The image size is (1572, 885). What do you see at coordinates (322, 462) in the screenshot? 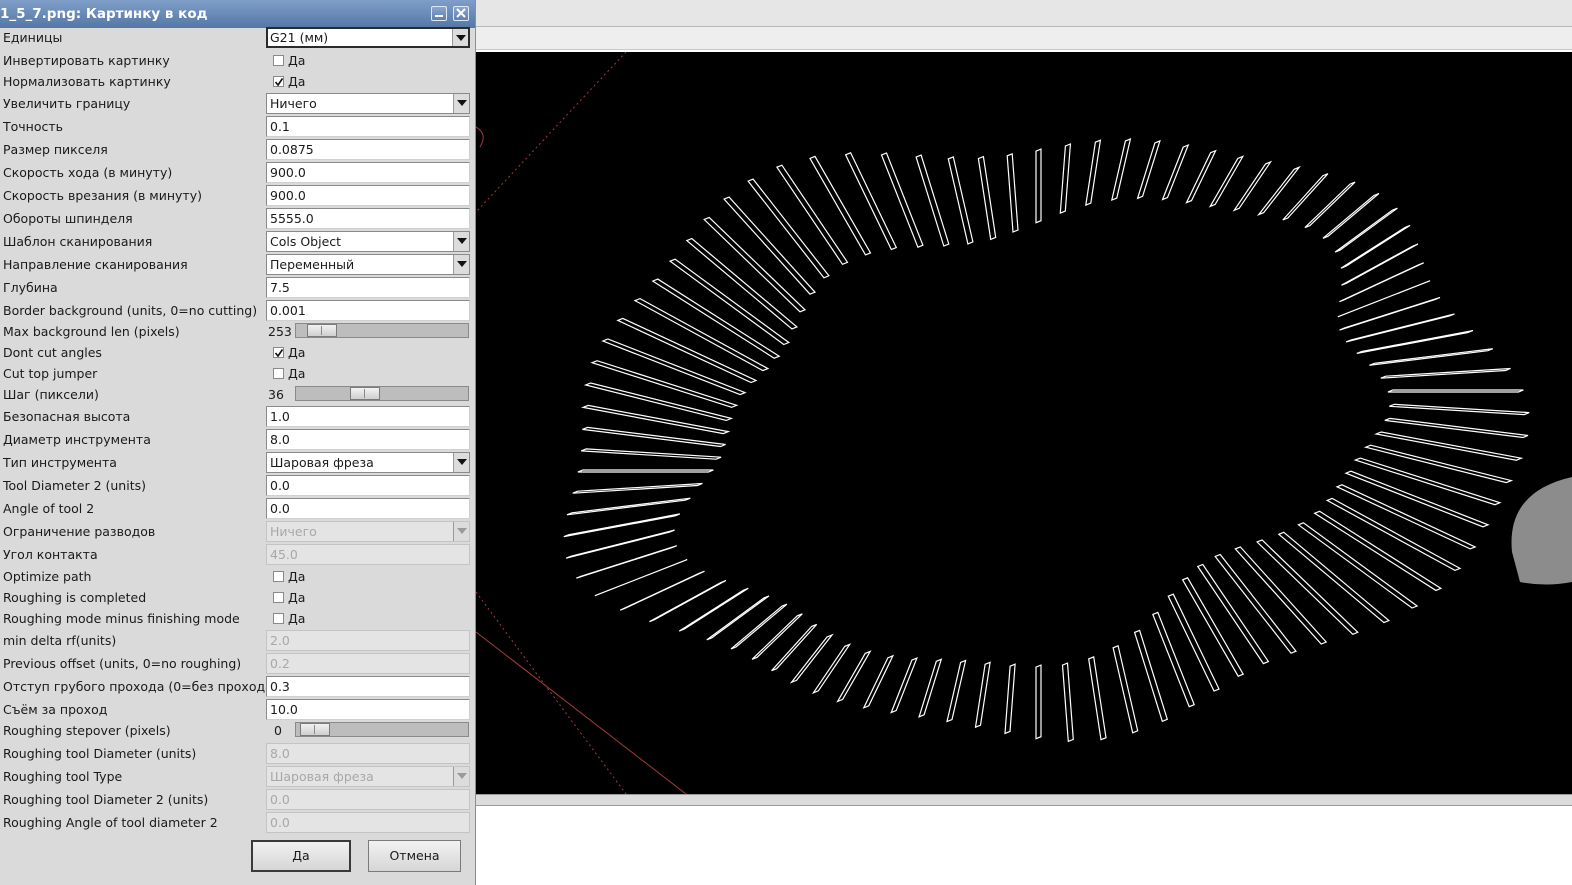
I see `tool-type-selected-value: Шаровая фреза` at bounding box center [322, 462].